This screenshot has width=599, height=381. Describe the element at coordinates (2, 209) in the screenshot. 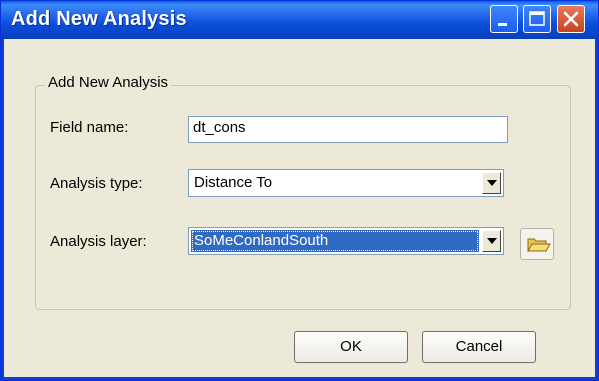

I see `window-frame-left` at that location.